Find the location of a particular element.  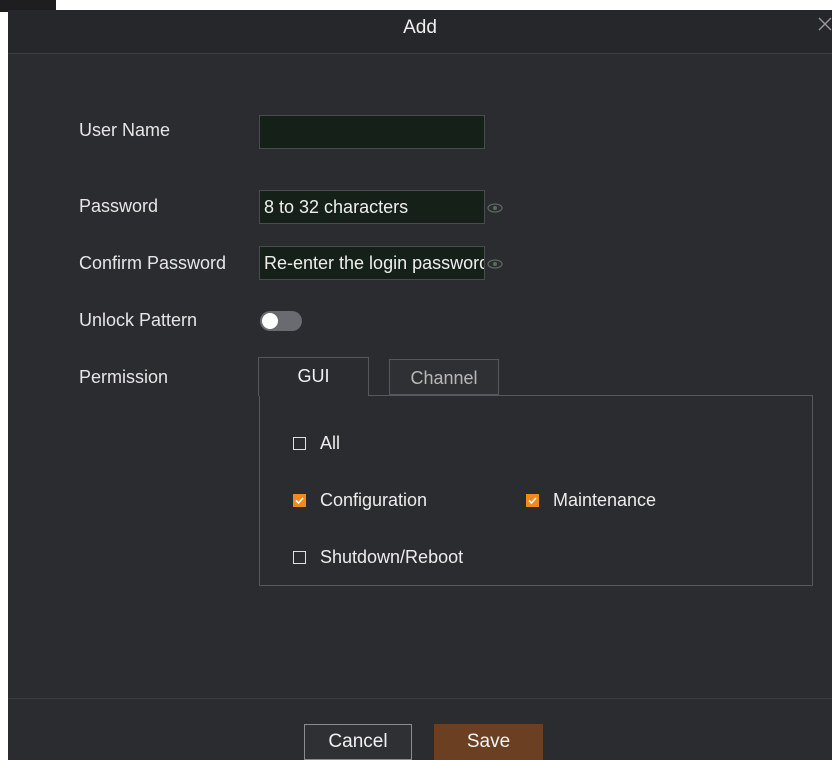

toggle-knob is located at coordinates (270, 321).